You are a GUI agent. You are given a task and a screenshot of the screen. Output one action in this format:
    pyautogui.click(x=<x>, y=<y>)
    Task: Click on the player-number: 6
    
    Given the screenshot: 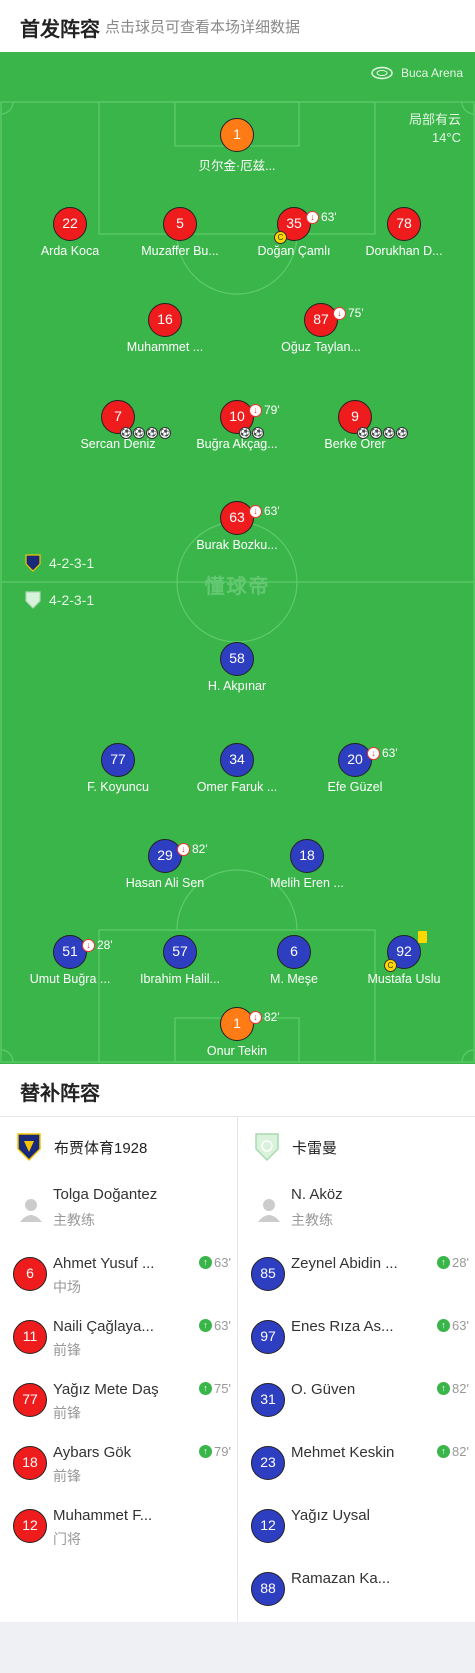 What is the action you would take?
    pyautogui.click(x=30, y=1274)
    